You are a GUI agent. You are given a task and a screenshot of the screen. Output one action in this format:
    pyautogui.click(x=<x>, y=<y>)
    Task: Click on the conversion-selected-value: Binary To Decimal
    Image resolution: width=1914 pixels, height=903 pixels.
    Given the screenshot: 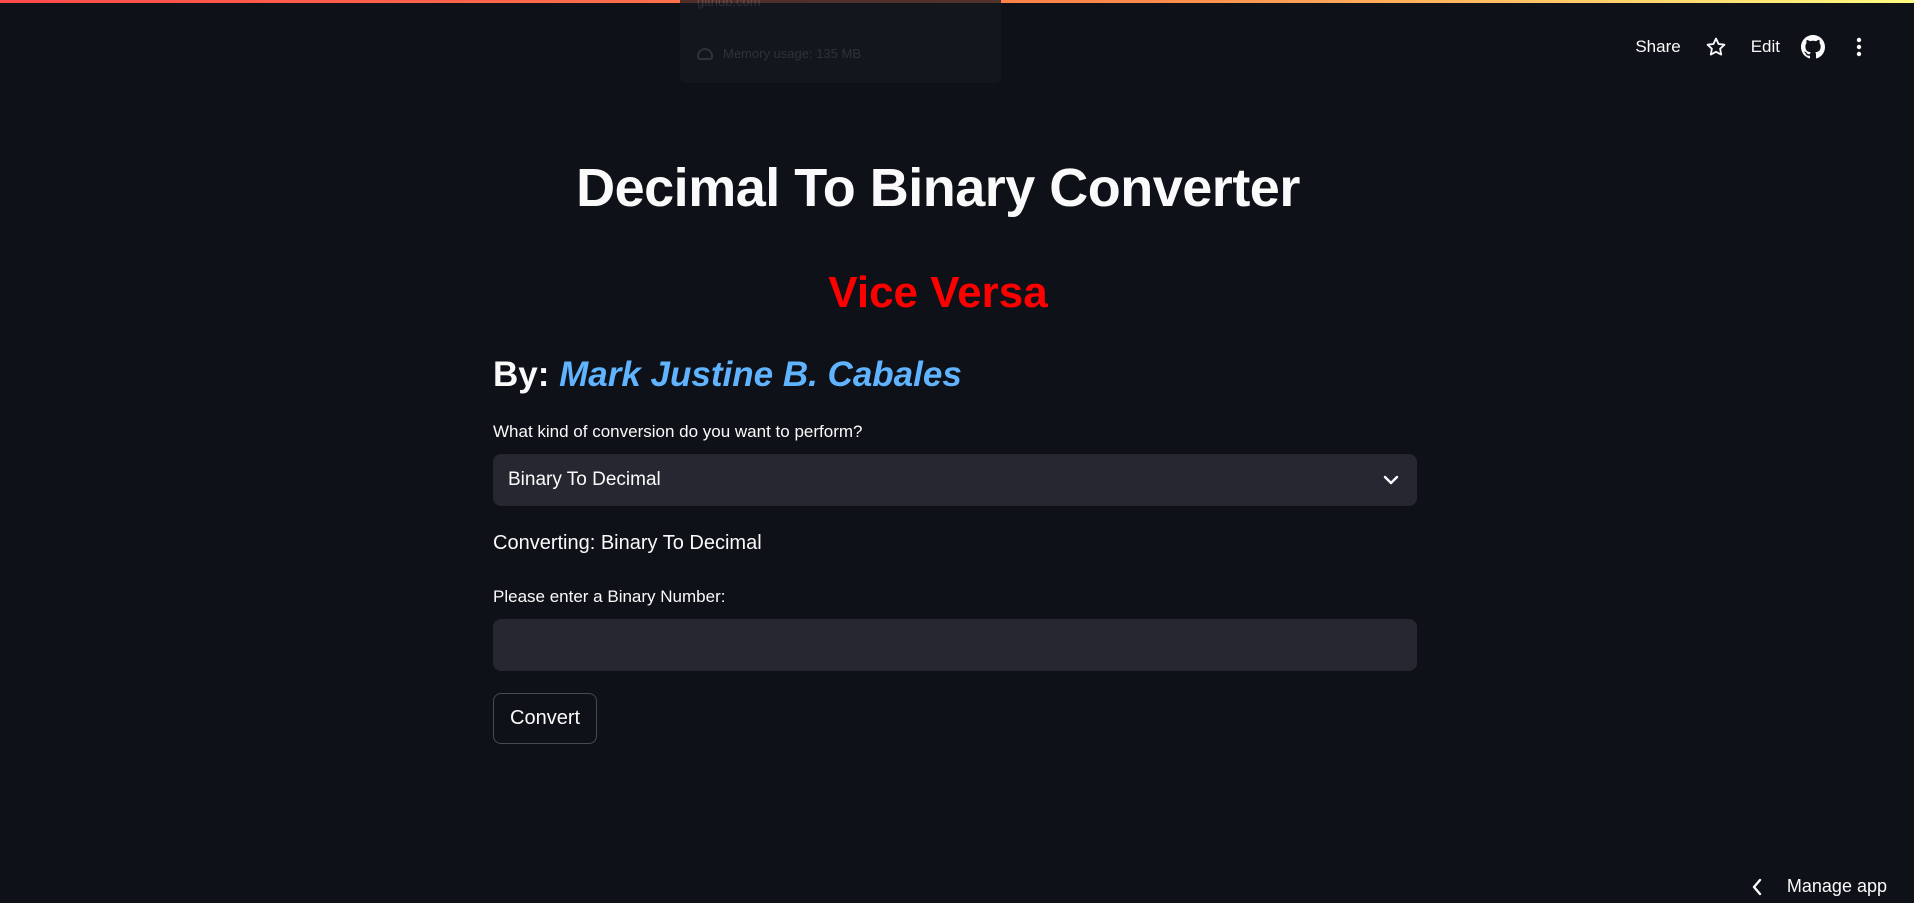 What is the action you would take?
    pyautogui.click(x=584, y=479)
    